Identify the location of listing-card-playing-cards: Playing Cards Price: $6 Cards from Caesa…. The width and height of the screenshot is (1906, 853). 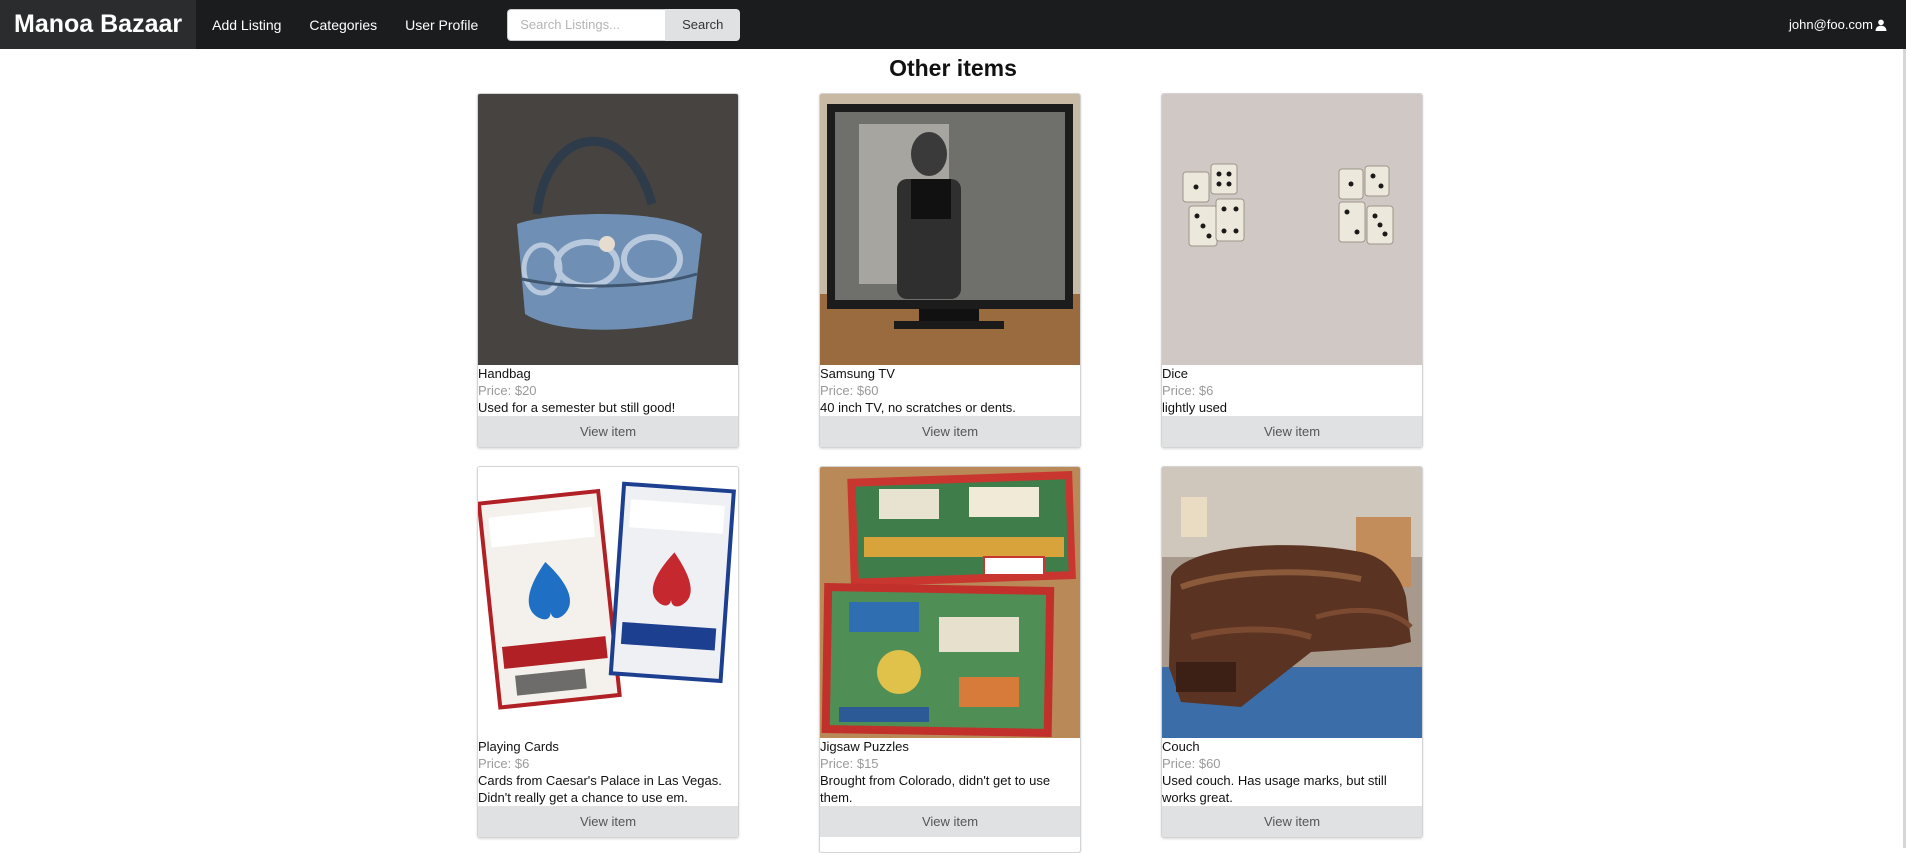
(608, 652).